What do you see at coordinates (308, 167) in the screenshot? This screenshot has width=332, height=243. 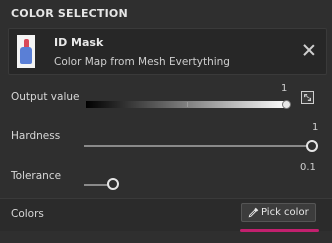 I see `tolerance-number: 0.1` at bounding box center [308, 167].